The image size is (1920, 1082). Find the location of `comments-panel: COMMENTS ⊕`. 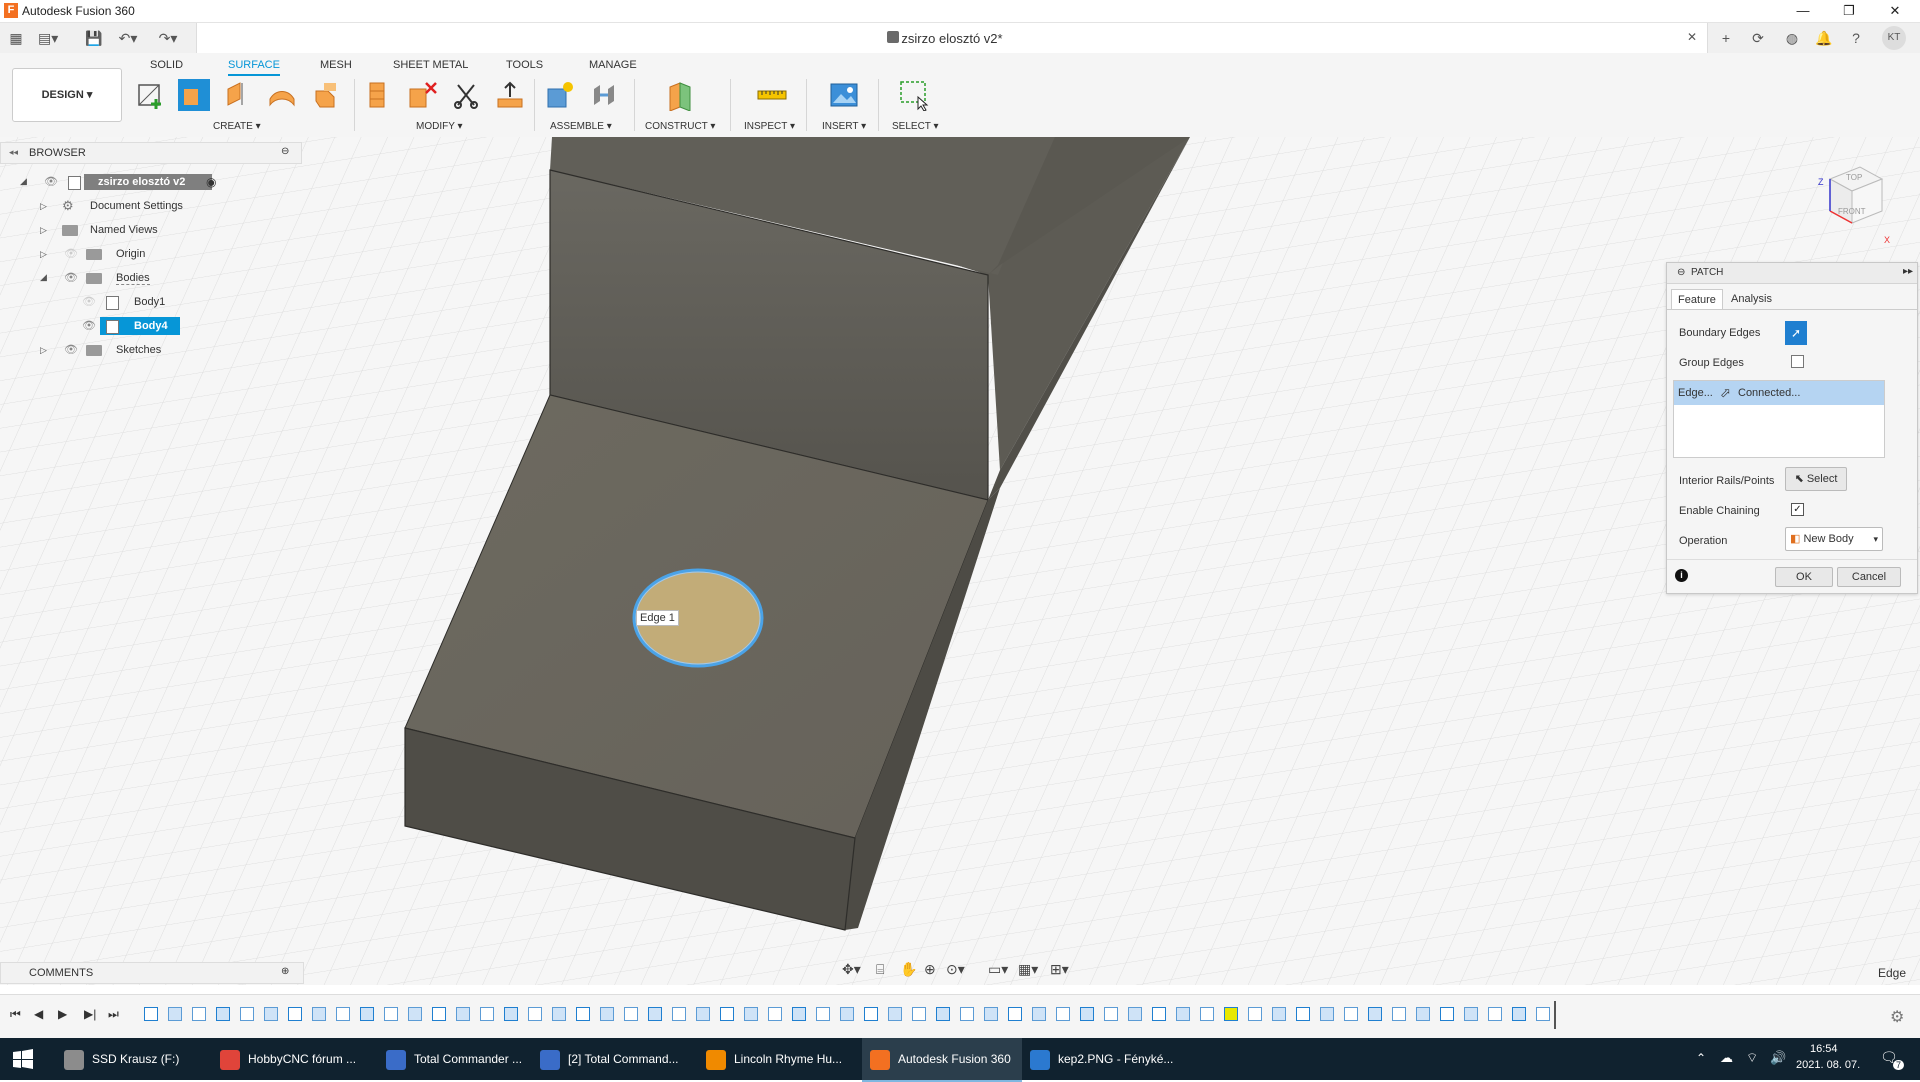

comments-panel: COMMENTS ⊕ is located at coordinates (152, 973).